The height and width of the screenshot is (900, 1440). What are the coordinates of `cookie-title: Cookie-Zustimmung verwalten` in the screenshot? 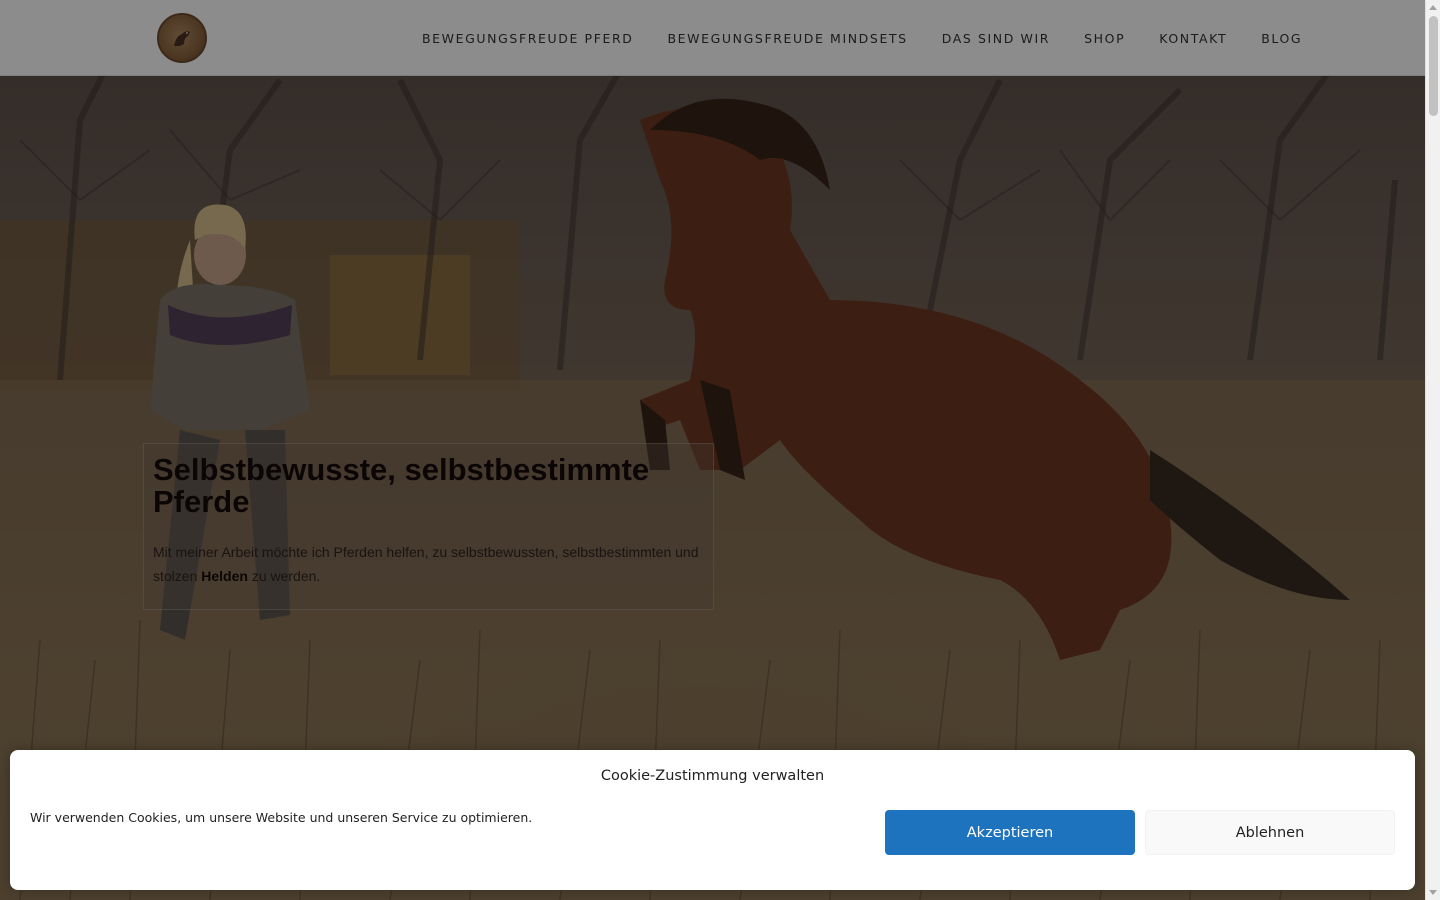 It's located at (712, 776).